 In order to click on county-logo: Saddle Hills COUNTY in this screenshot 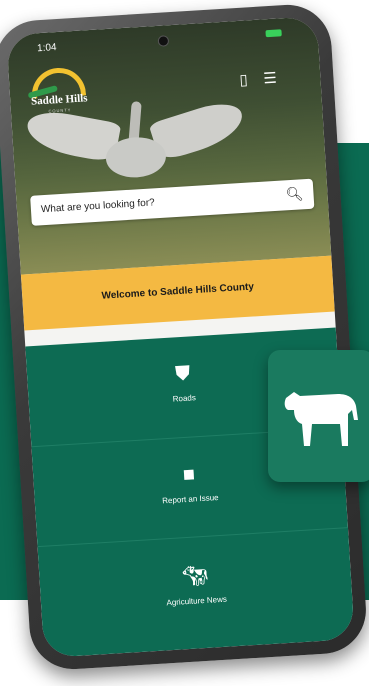, I will do `click(58, 91)`.